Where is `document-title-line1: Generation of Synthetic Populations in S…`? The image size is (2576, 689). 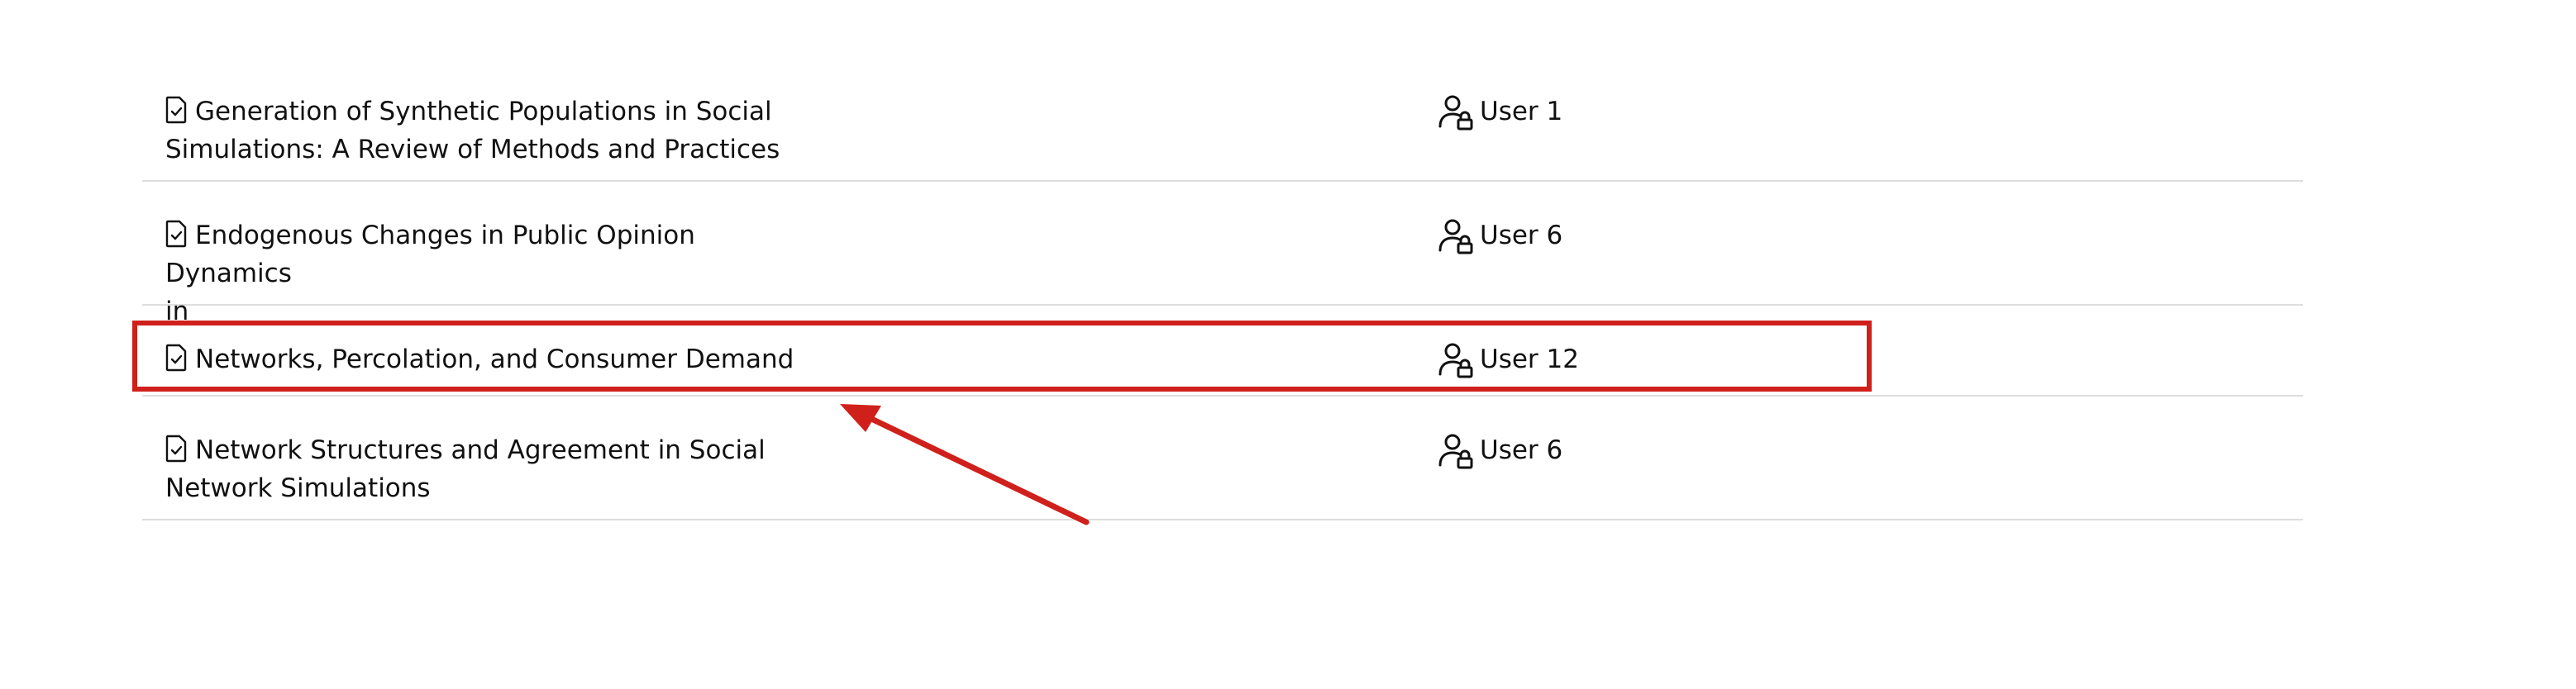
document-title-line1: Generation of Synthetic Populations in S… is located at coordinates (483, 111).